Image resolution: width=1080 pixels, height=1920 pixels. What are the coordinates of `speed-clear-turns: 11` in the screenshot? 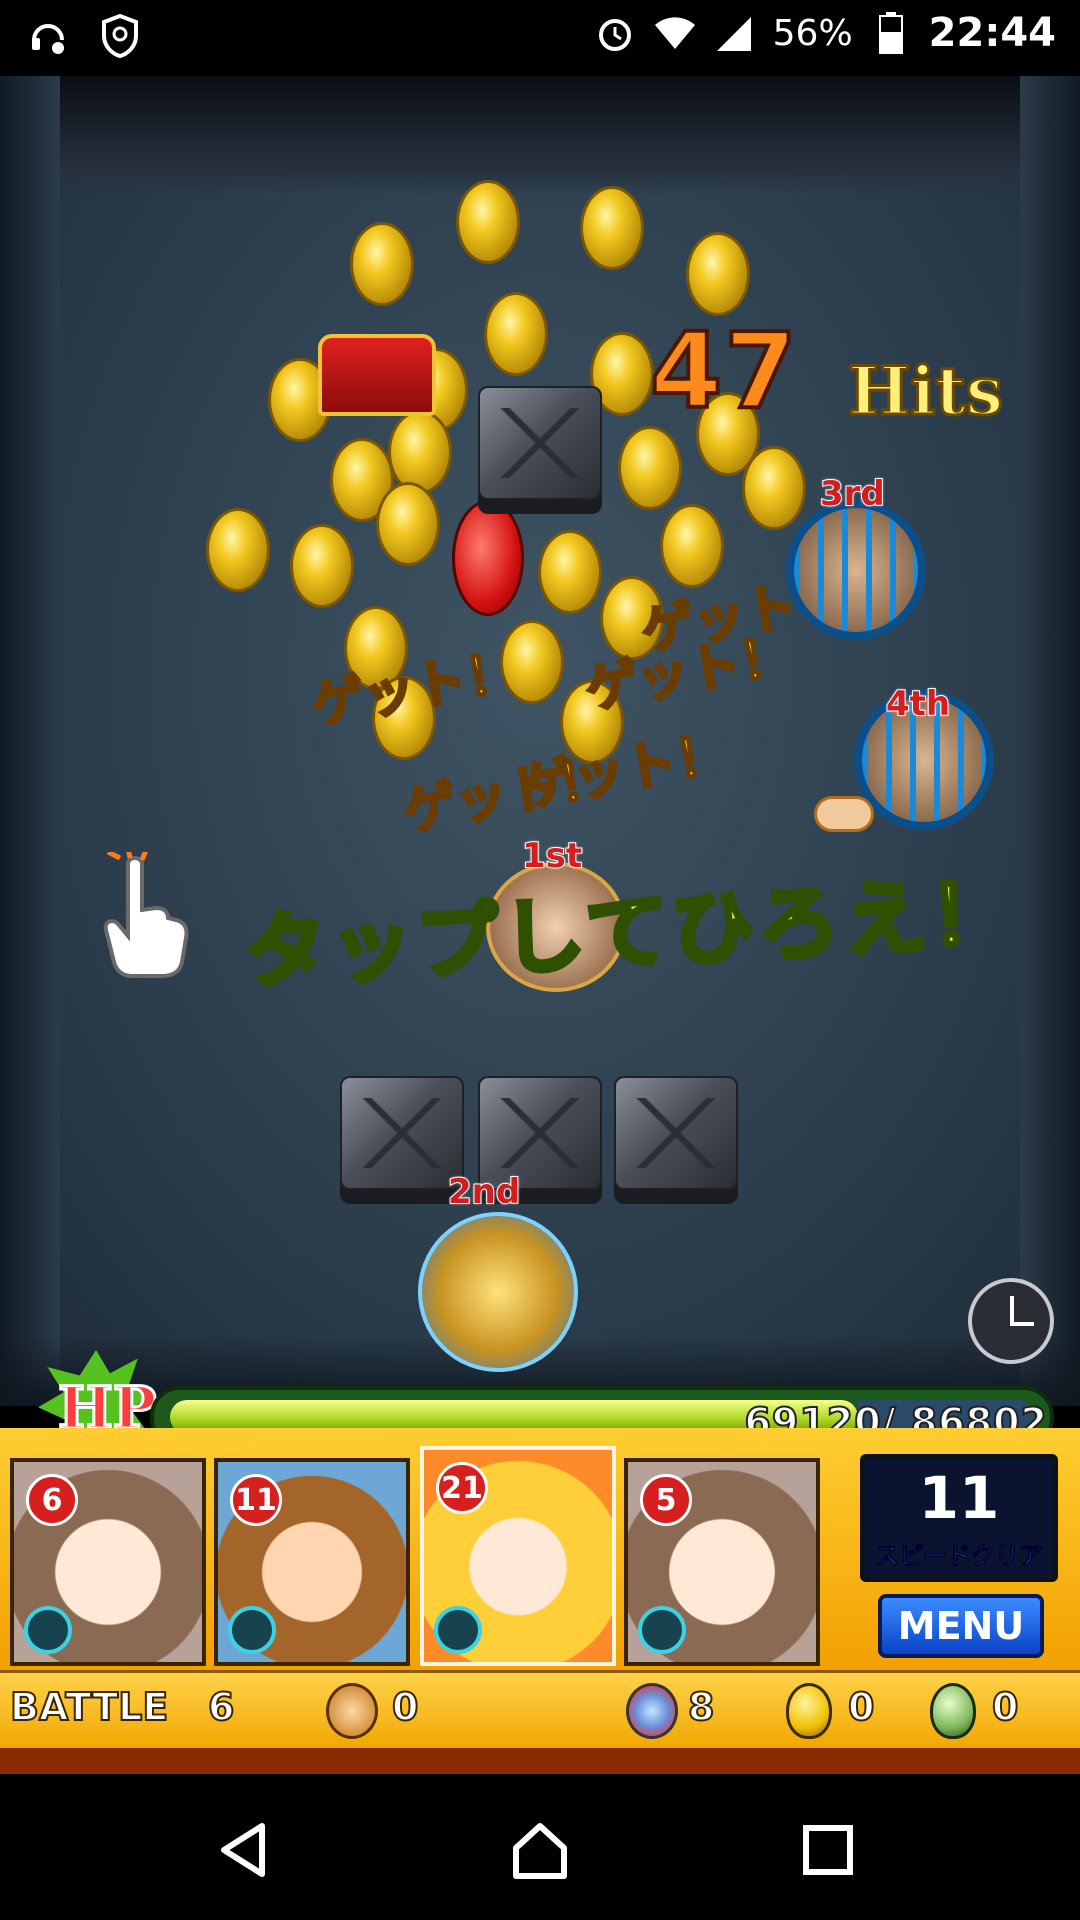 It's located at (959, 1498).